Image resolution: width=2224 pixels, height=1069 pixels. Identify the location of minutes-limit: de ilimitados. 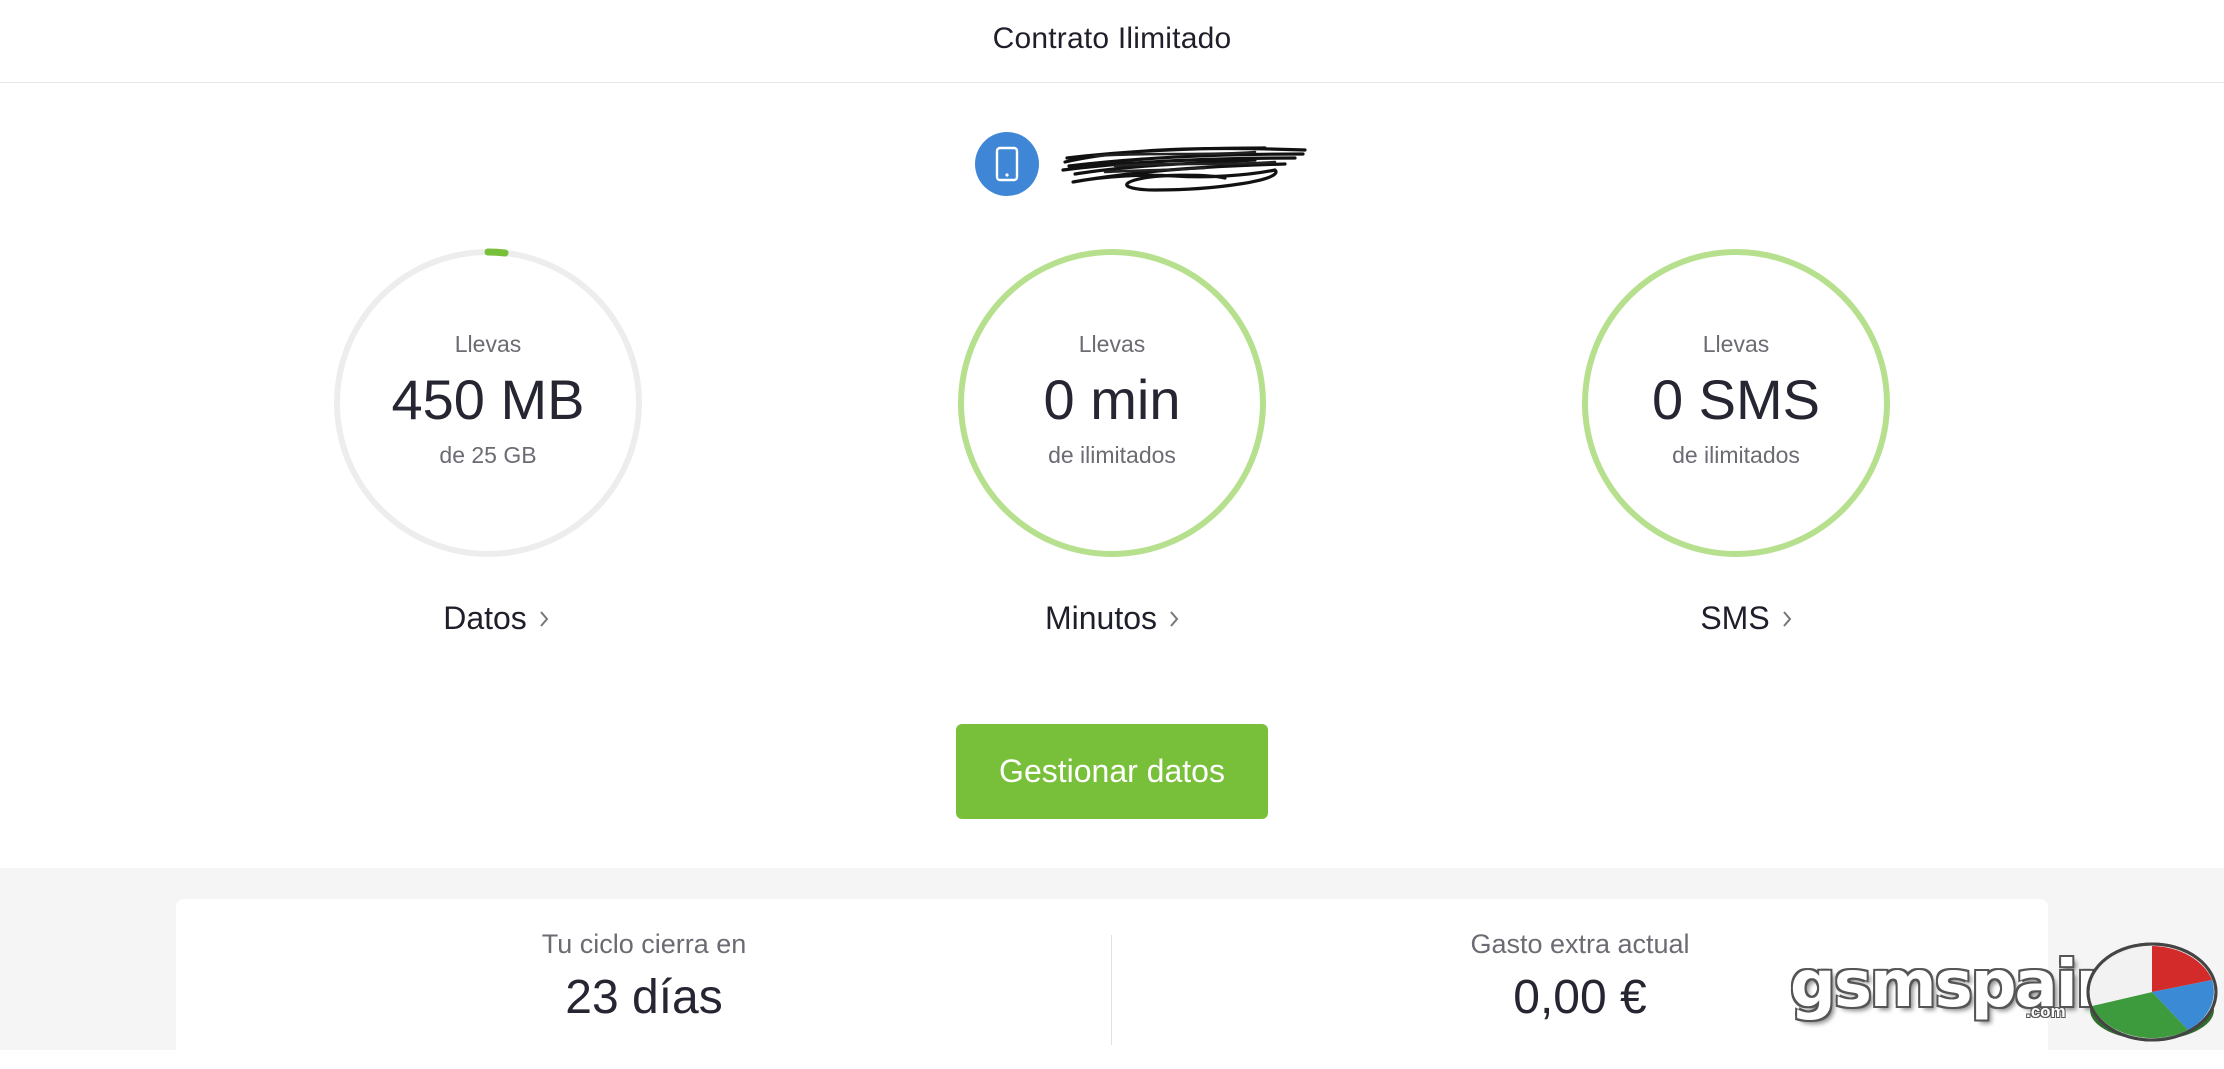
(1112, 455).